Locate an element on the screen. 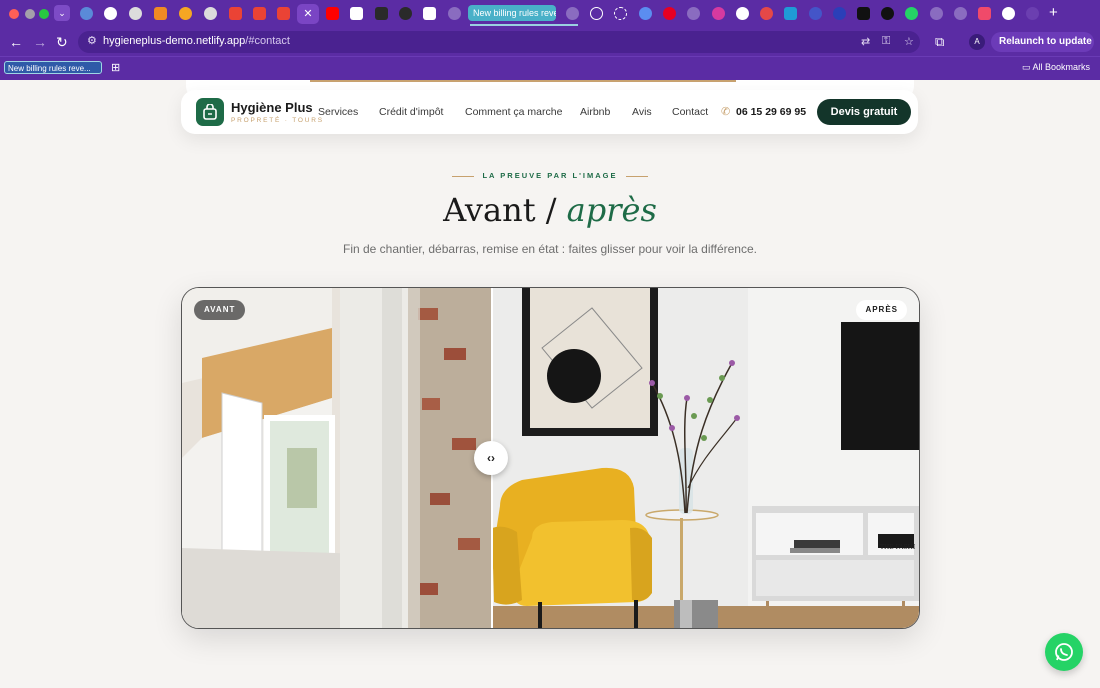  apps-grid-icon: ⊞ is located at coordinates (115, 67).